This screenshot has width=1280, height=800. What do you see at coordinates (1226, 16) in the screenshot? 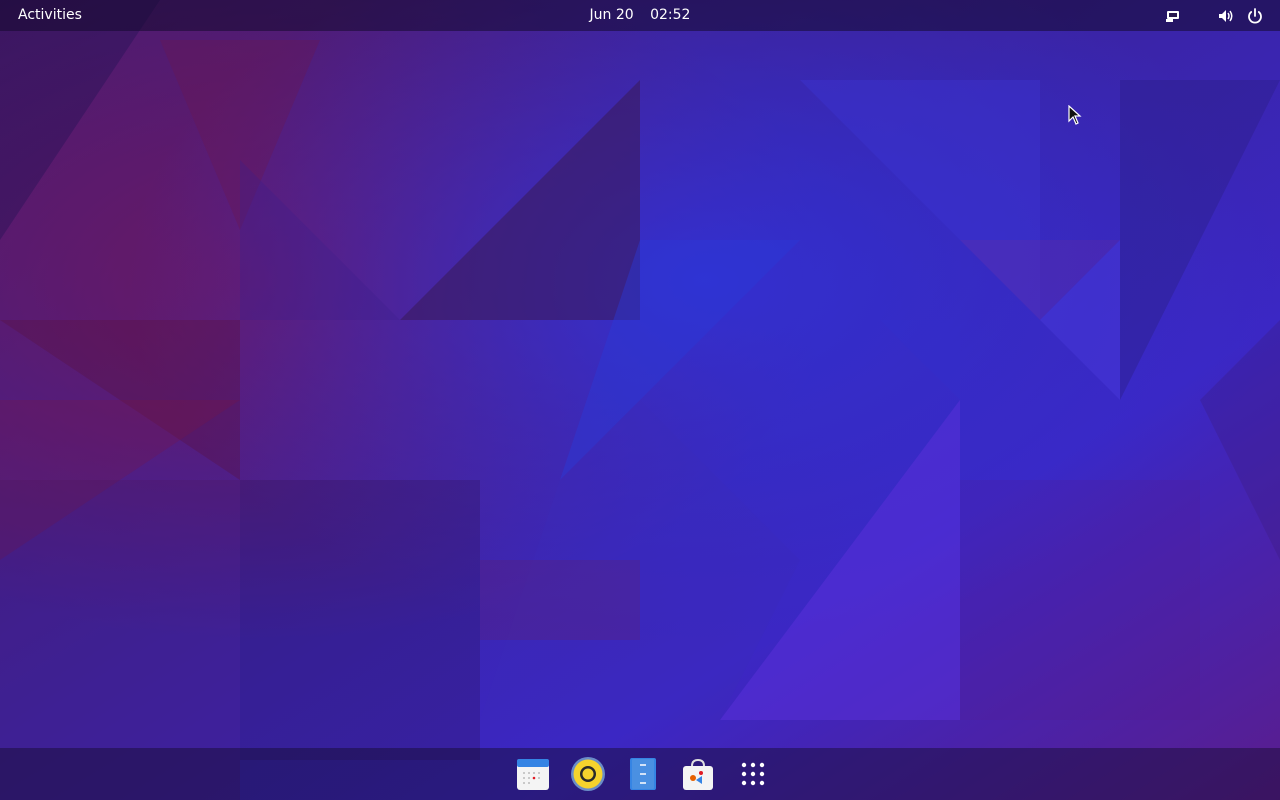
I see `volume-icon` at bounding box center [1226, 16].